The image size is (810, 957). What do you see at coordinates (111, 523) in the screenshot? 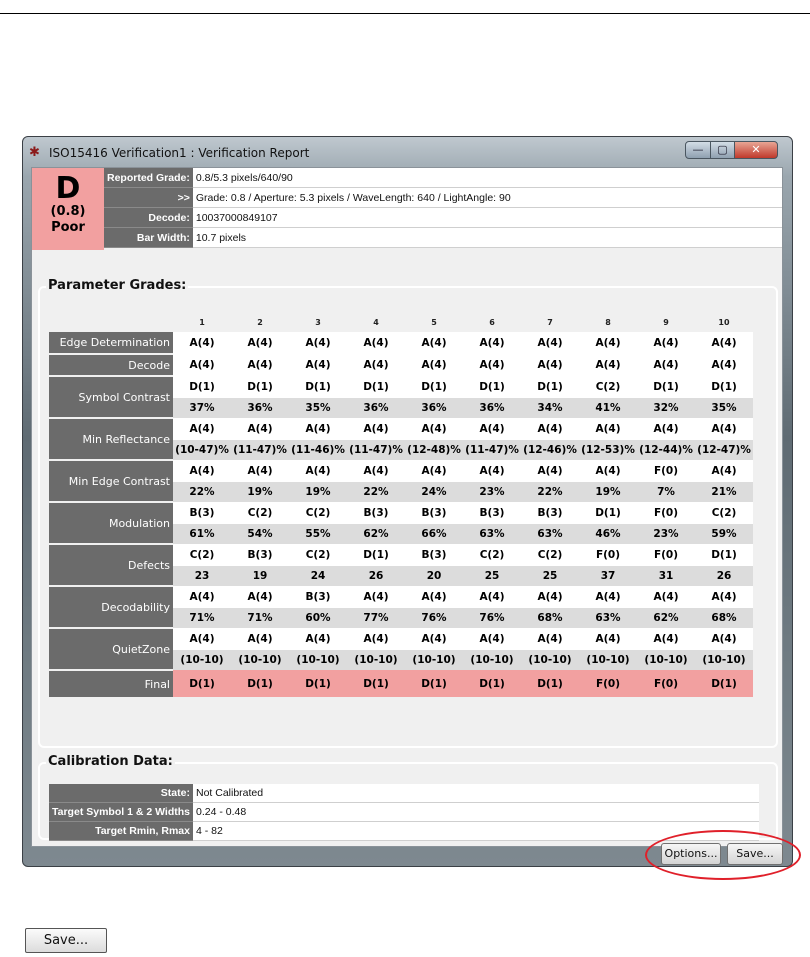
I see `parameter-name: Modulation` at bounding box center [111, 523].